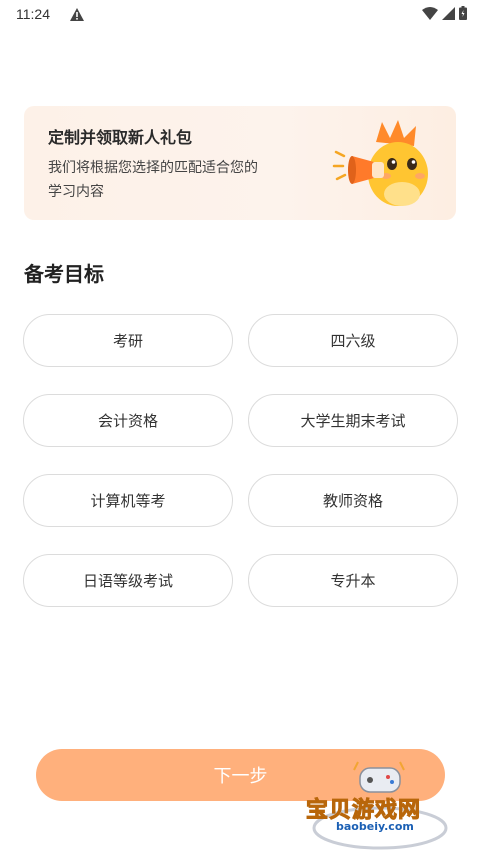 The image size is (481, 855). Describe the element at coordinates (448, 13) in the screenshot. I see `signal-icon` at that location.